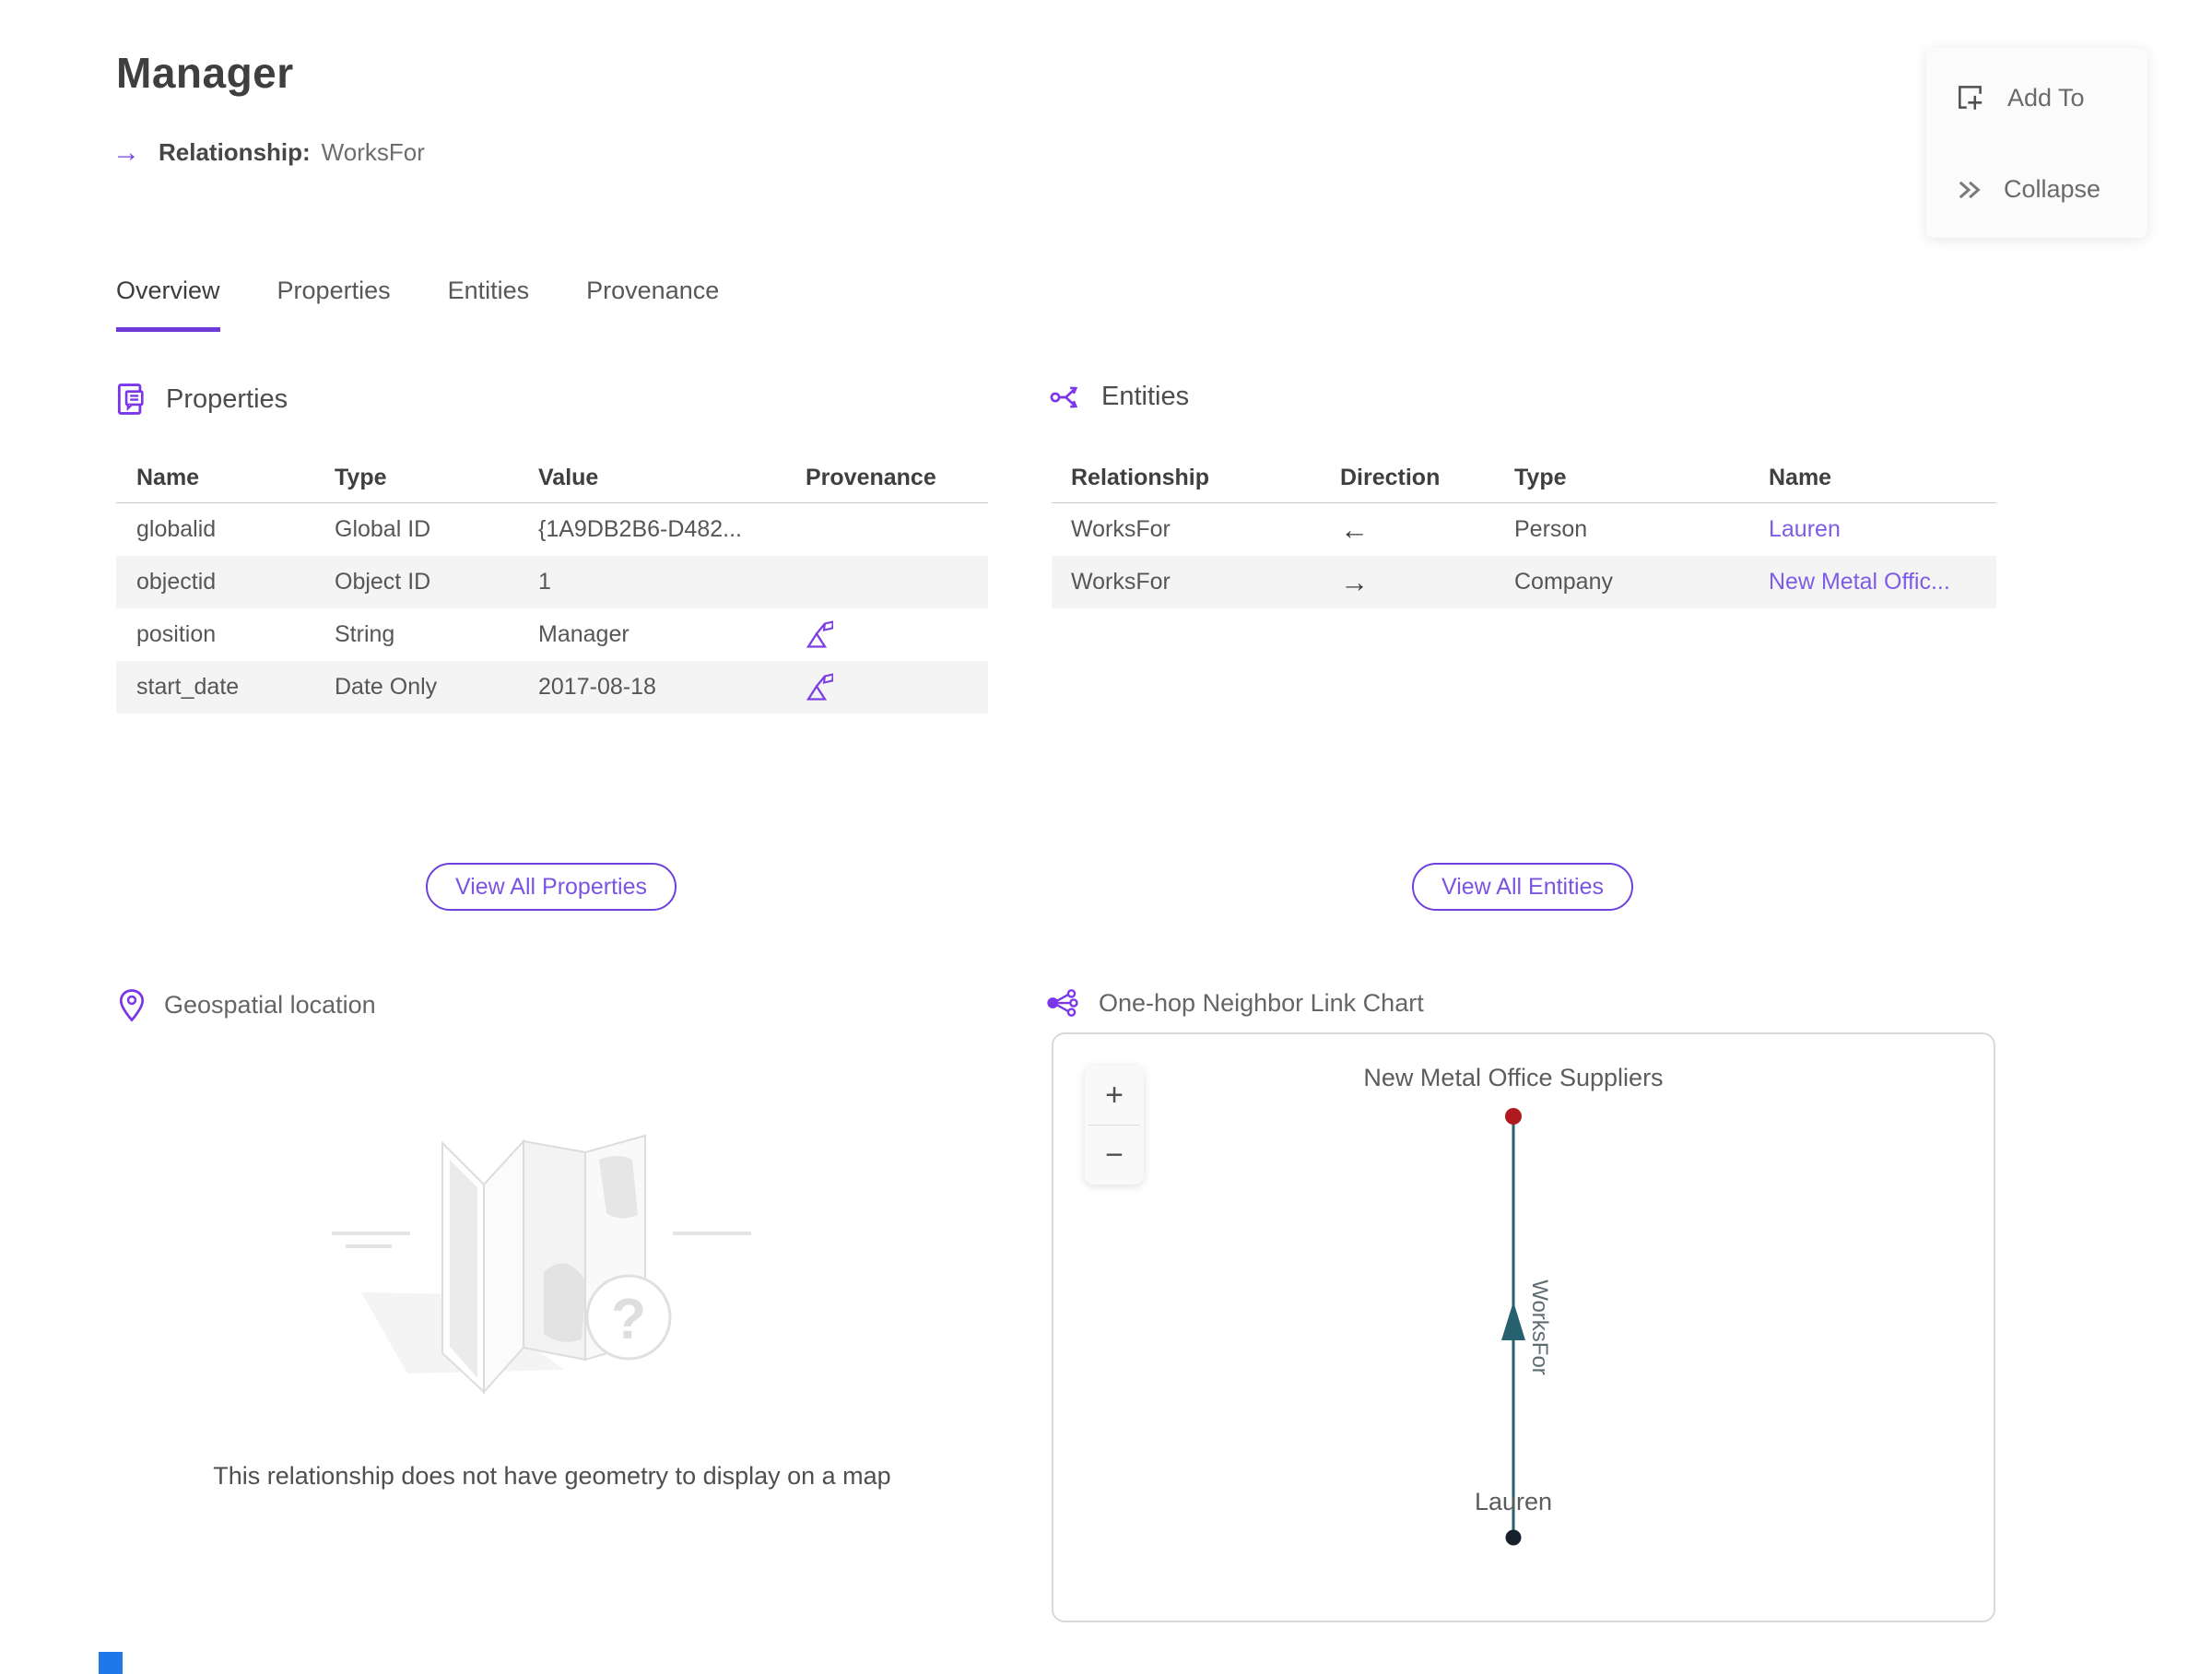 Image resolution: width=2212 pixels, height=1674 pixels. Describe the element at coordinates (1523, 887) in the screenshot. I see `view-all-entities-button: View All Entities` at that location.